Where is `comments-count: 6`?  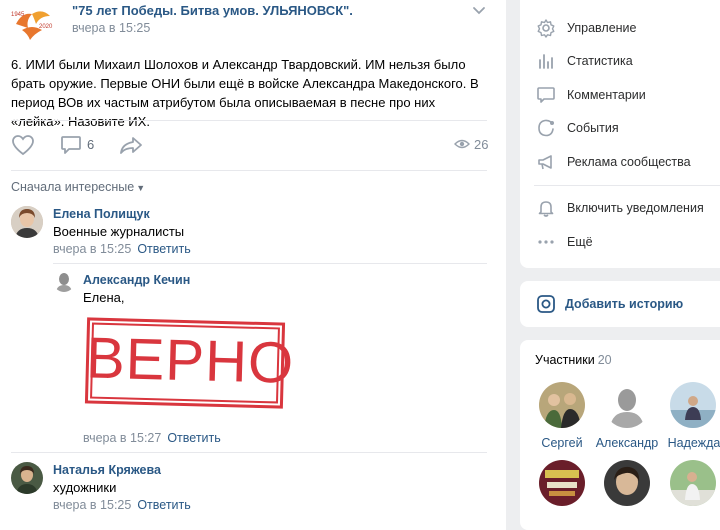
comments-count: 6 is located at coordinates (91, 144).